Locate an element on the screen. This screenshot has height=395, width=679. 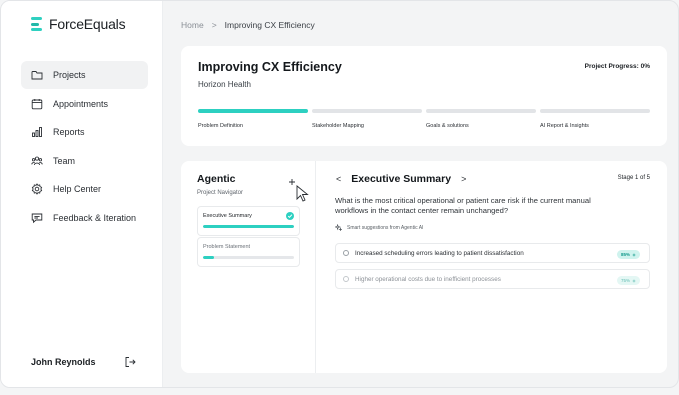
sidebar-item-label: Feedback & Iteration is located at coordinates (95, 217).